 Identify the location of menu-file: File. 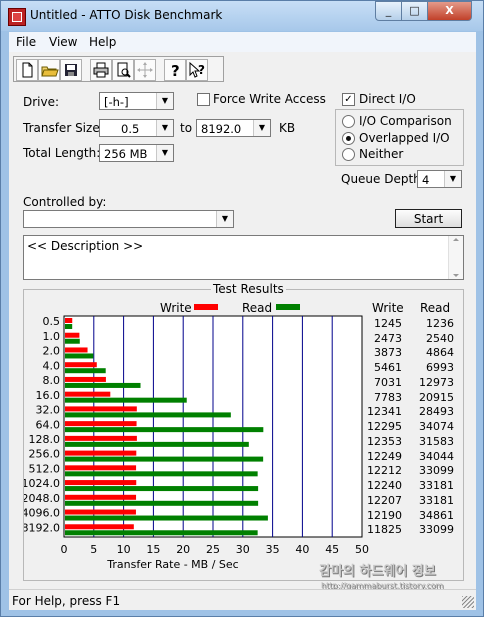
(26, 42).